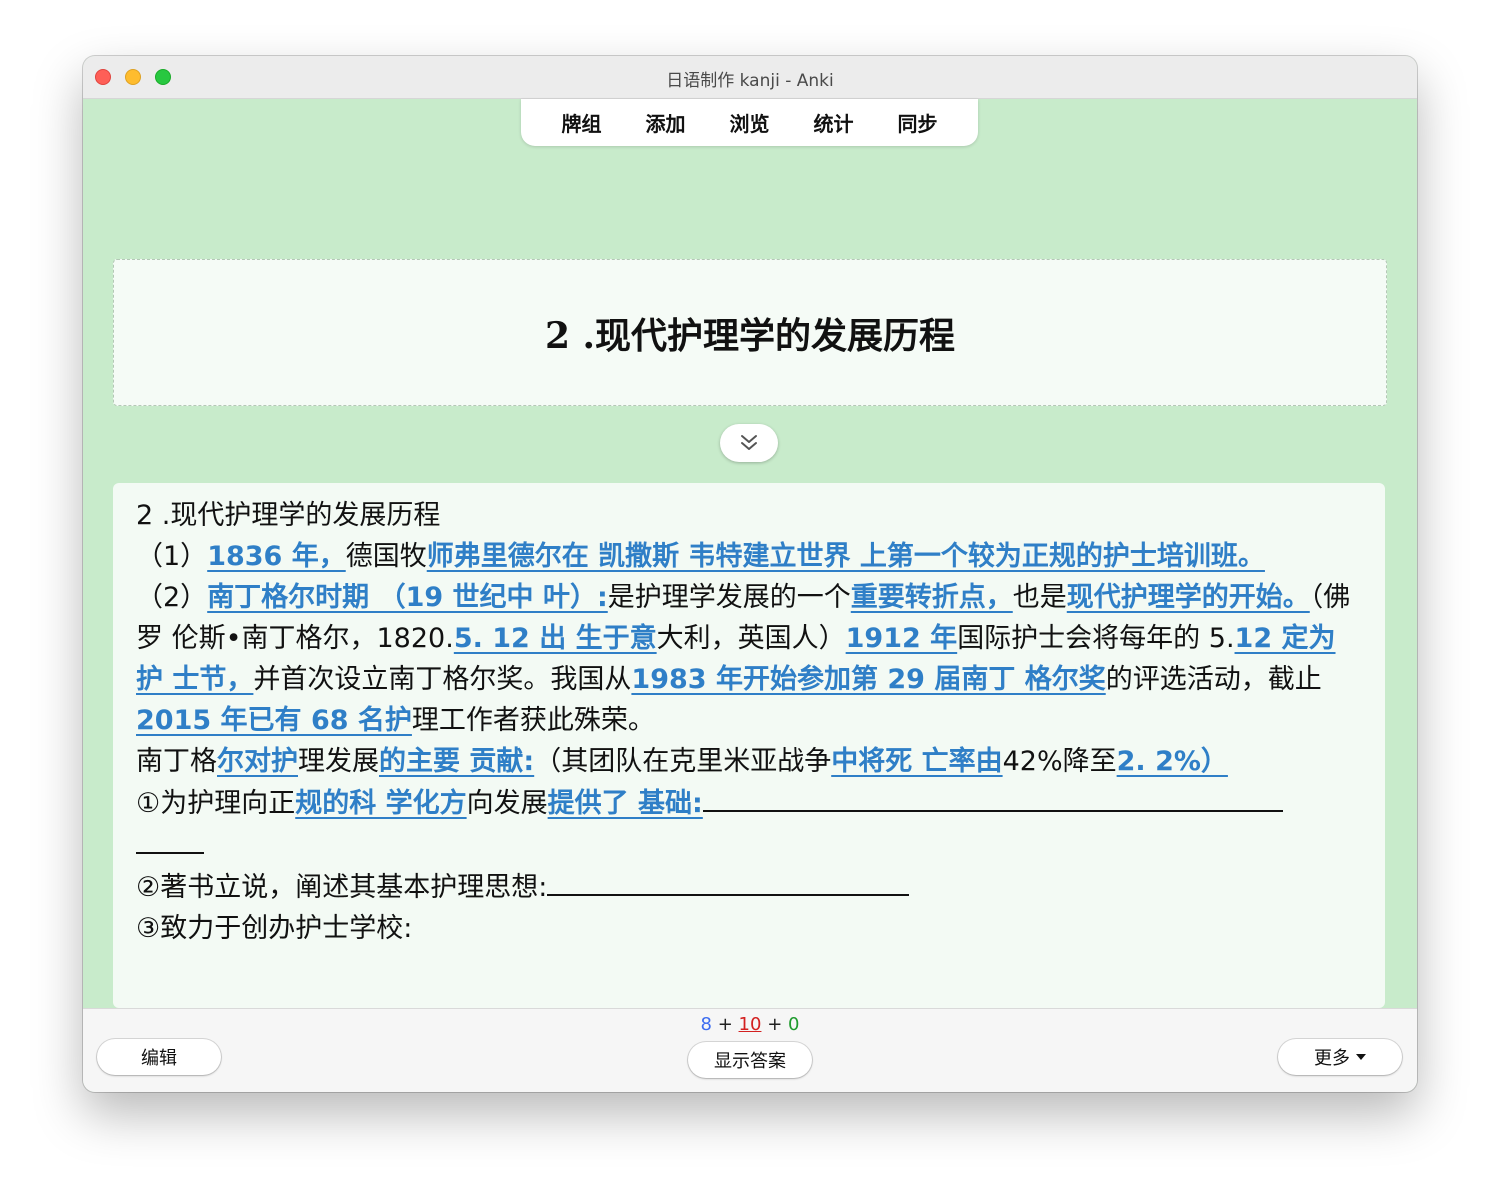 This screenshot has height=1203, width=1500. I want to click on learn-count: 10, so click(750, 1024).